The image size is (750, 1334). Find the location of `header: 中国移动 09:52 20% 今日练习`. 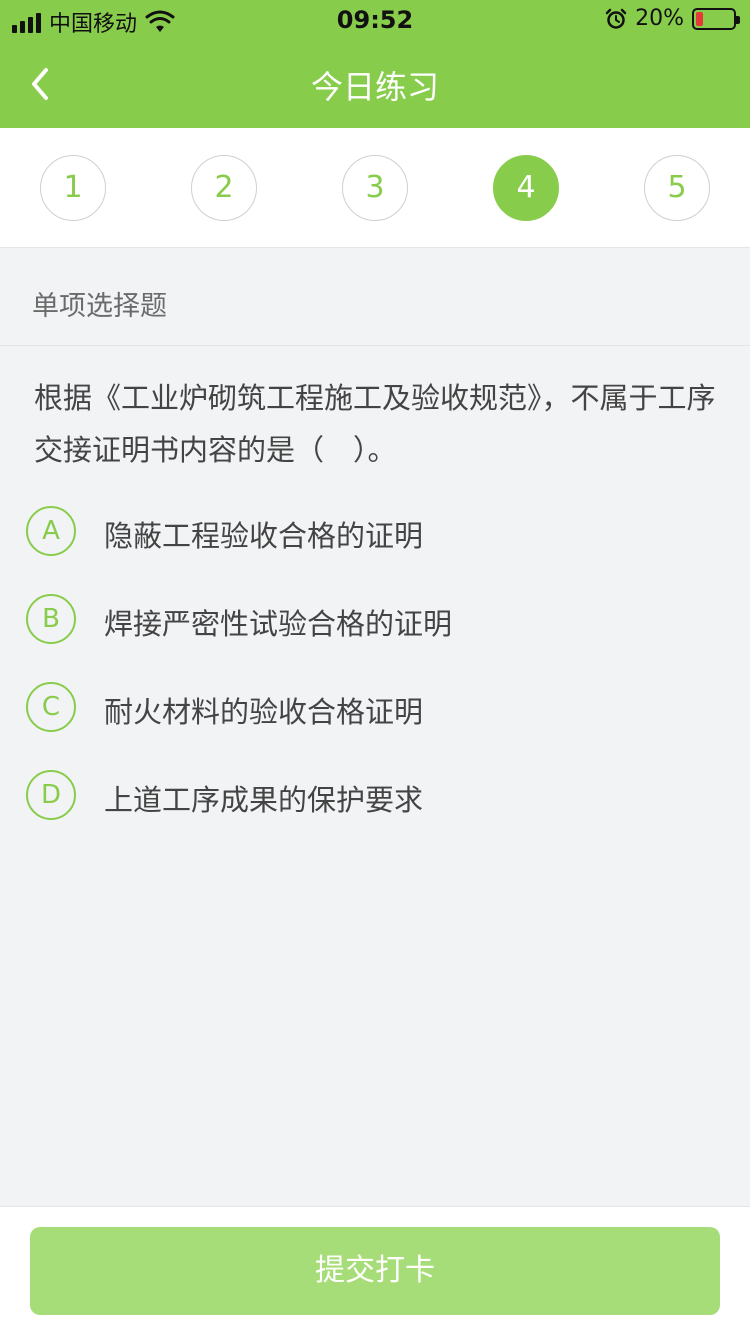

header: 中国移动 09:52 20% 今日练习 is located at coordinates (375, 64).